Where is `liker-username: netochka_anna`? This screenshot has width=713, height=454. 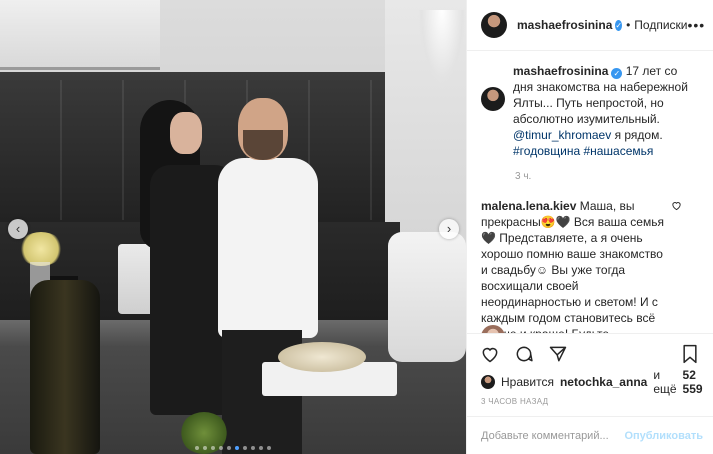 liker-username: netochka_anna is located at coordinates (603, 382).